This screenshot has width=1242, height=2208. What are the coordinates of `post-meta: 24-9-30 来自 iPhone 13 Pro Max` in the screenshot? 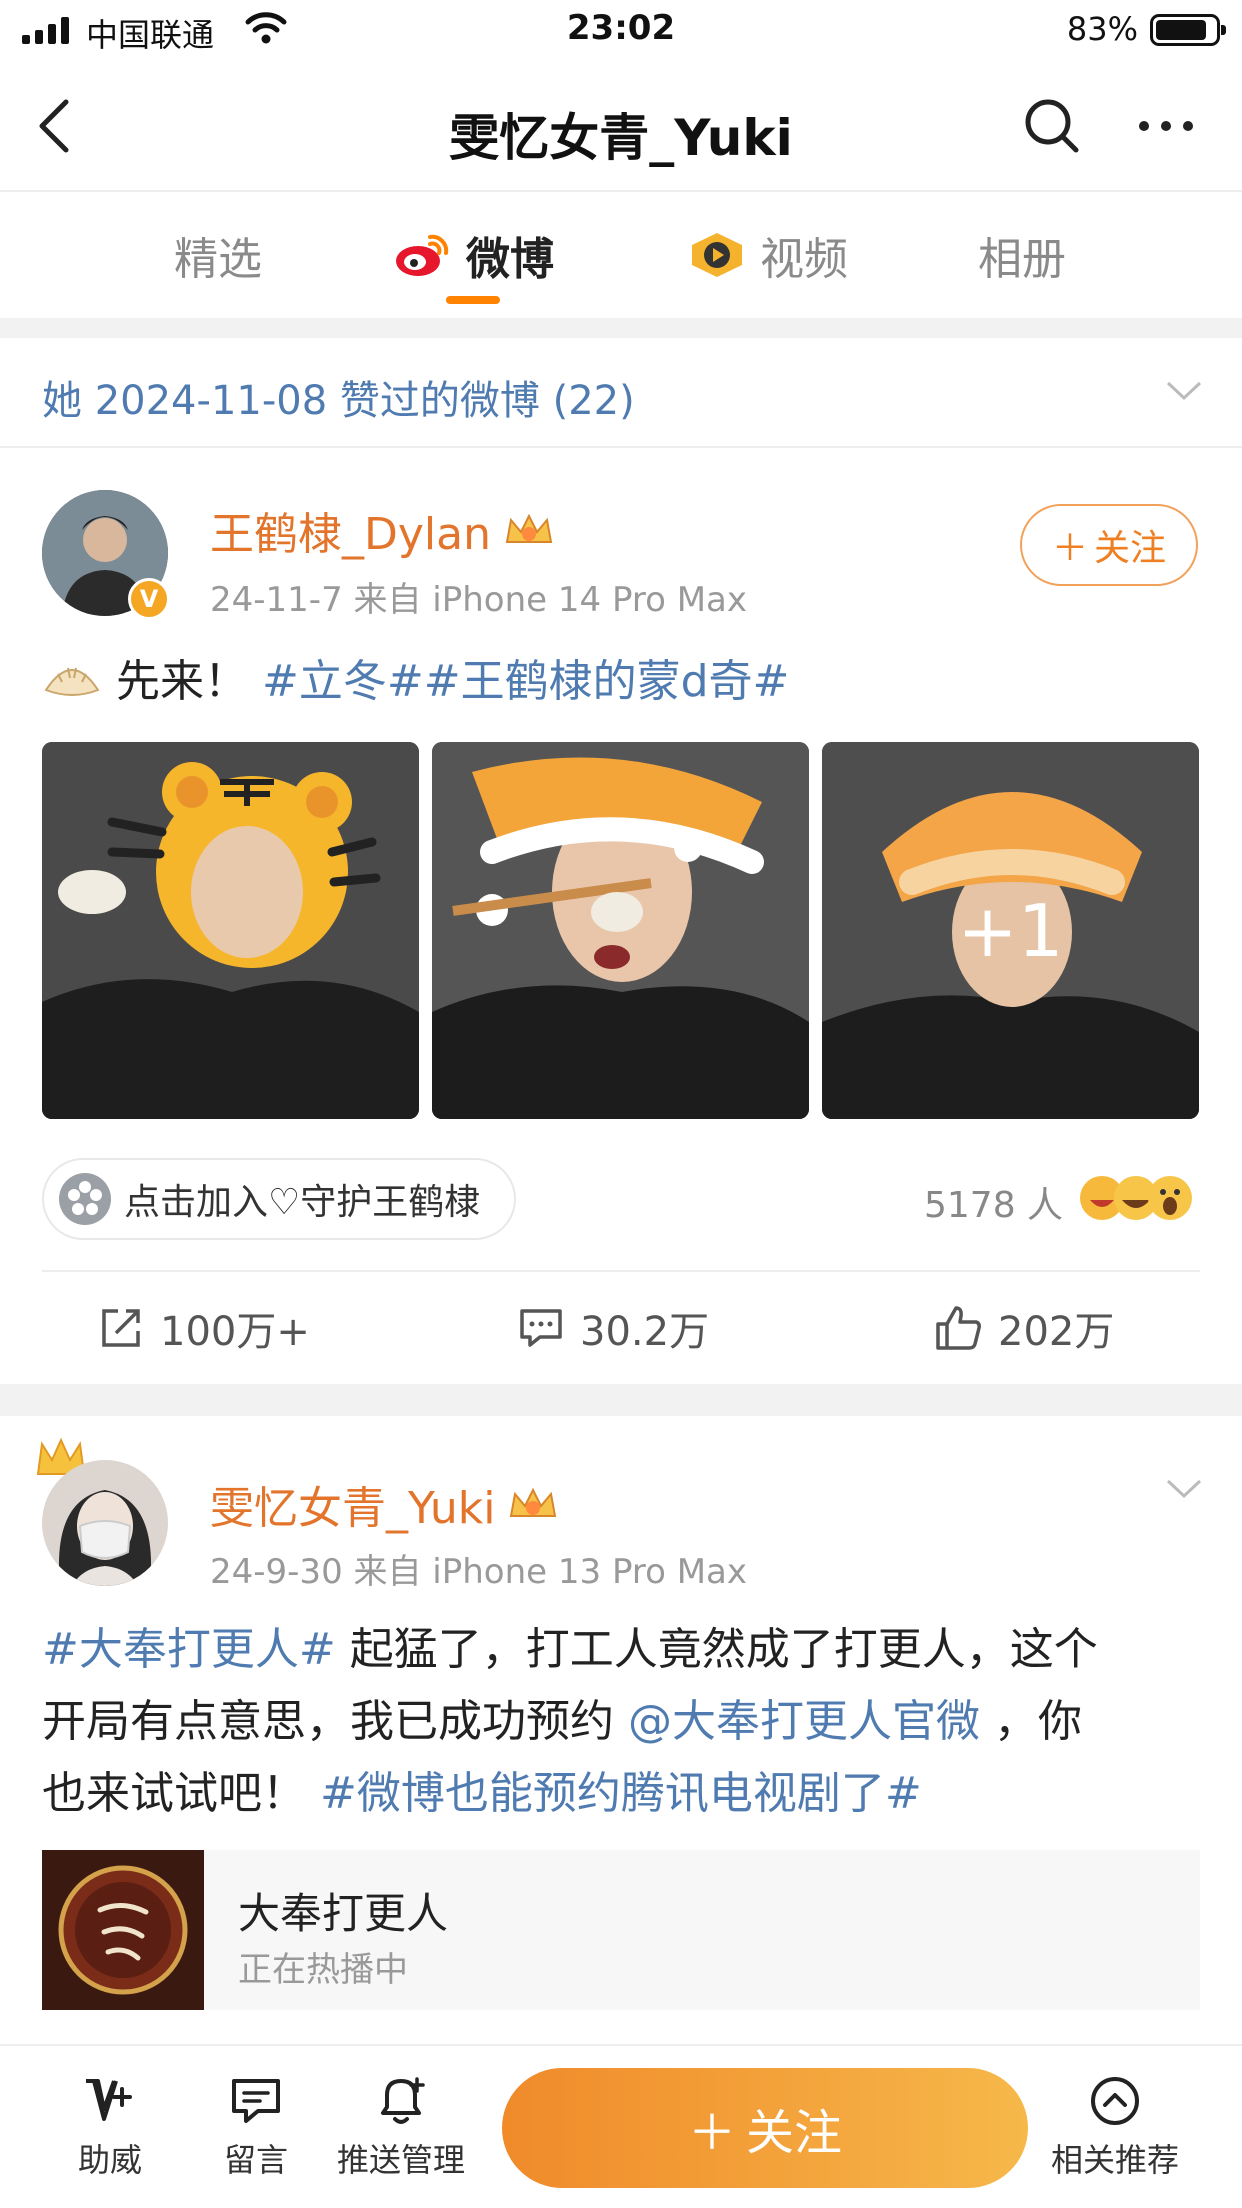 It's located at (478, 1572).